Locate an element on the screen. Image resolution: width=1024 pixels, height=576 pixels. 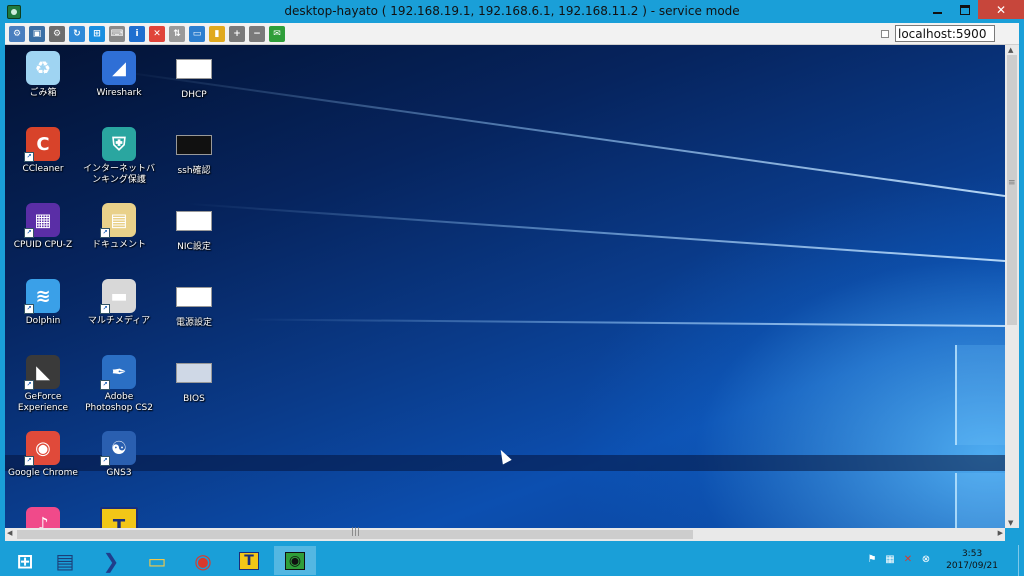
desktop-icon-ccleaner: C ↗ CCleaner is located at coordinates (43, 149).